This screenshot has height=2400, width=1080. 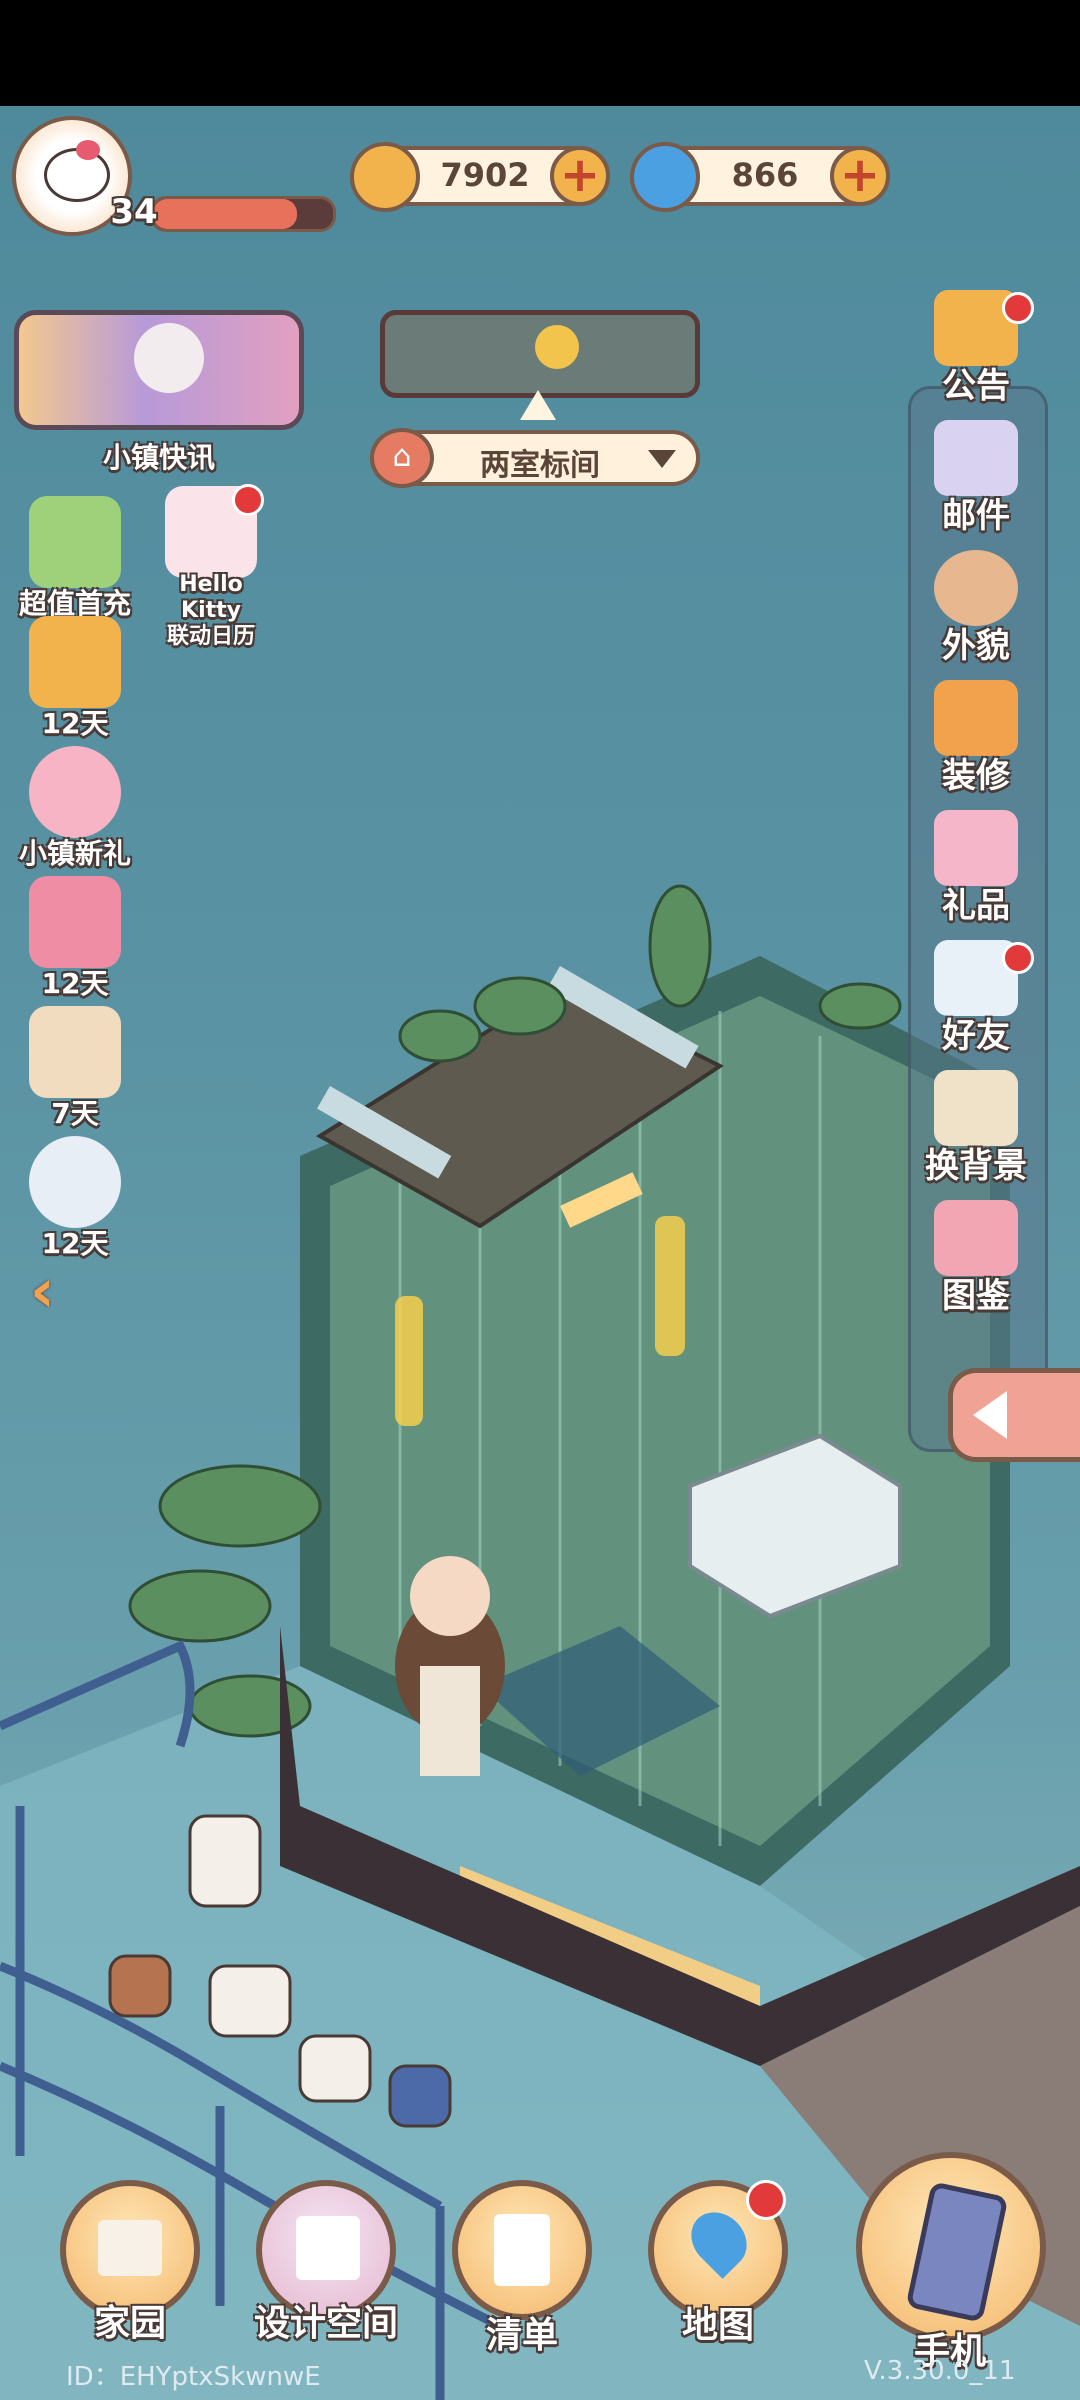 I want to click on change-background-label: 换背景, so click(x=976, y=1166).